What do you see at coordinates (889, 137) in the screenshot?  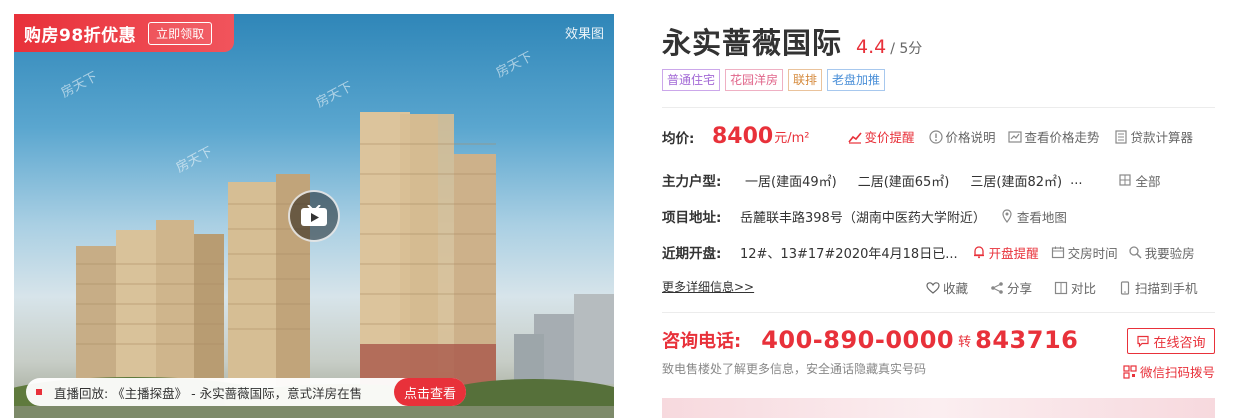 I see `price-alert-label: 变价提醒` at bounding box center [889, 137].